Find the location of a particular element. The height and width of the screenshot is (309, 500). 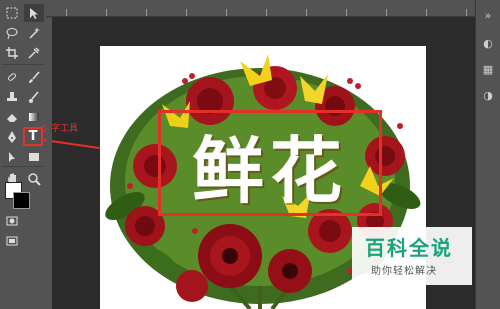

crop-icon is located at coordinates (12, 53).